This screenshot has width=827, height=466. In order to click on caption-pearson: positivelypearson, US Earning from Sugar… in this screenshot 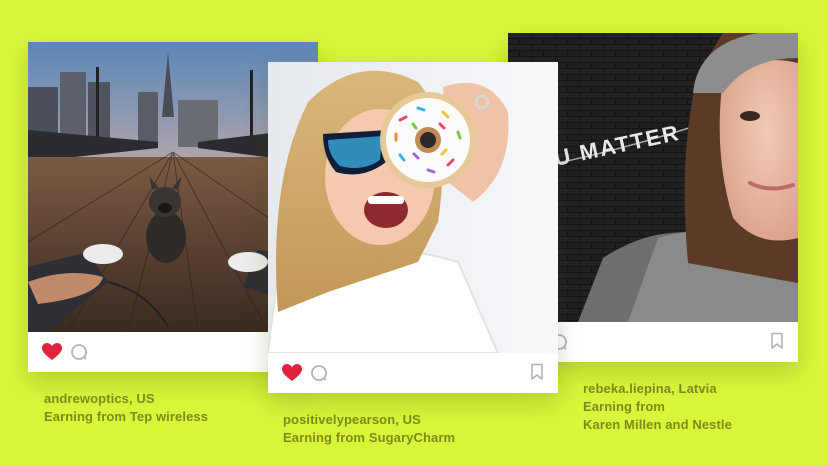, I will do `click(369, 429)`.